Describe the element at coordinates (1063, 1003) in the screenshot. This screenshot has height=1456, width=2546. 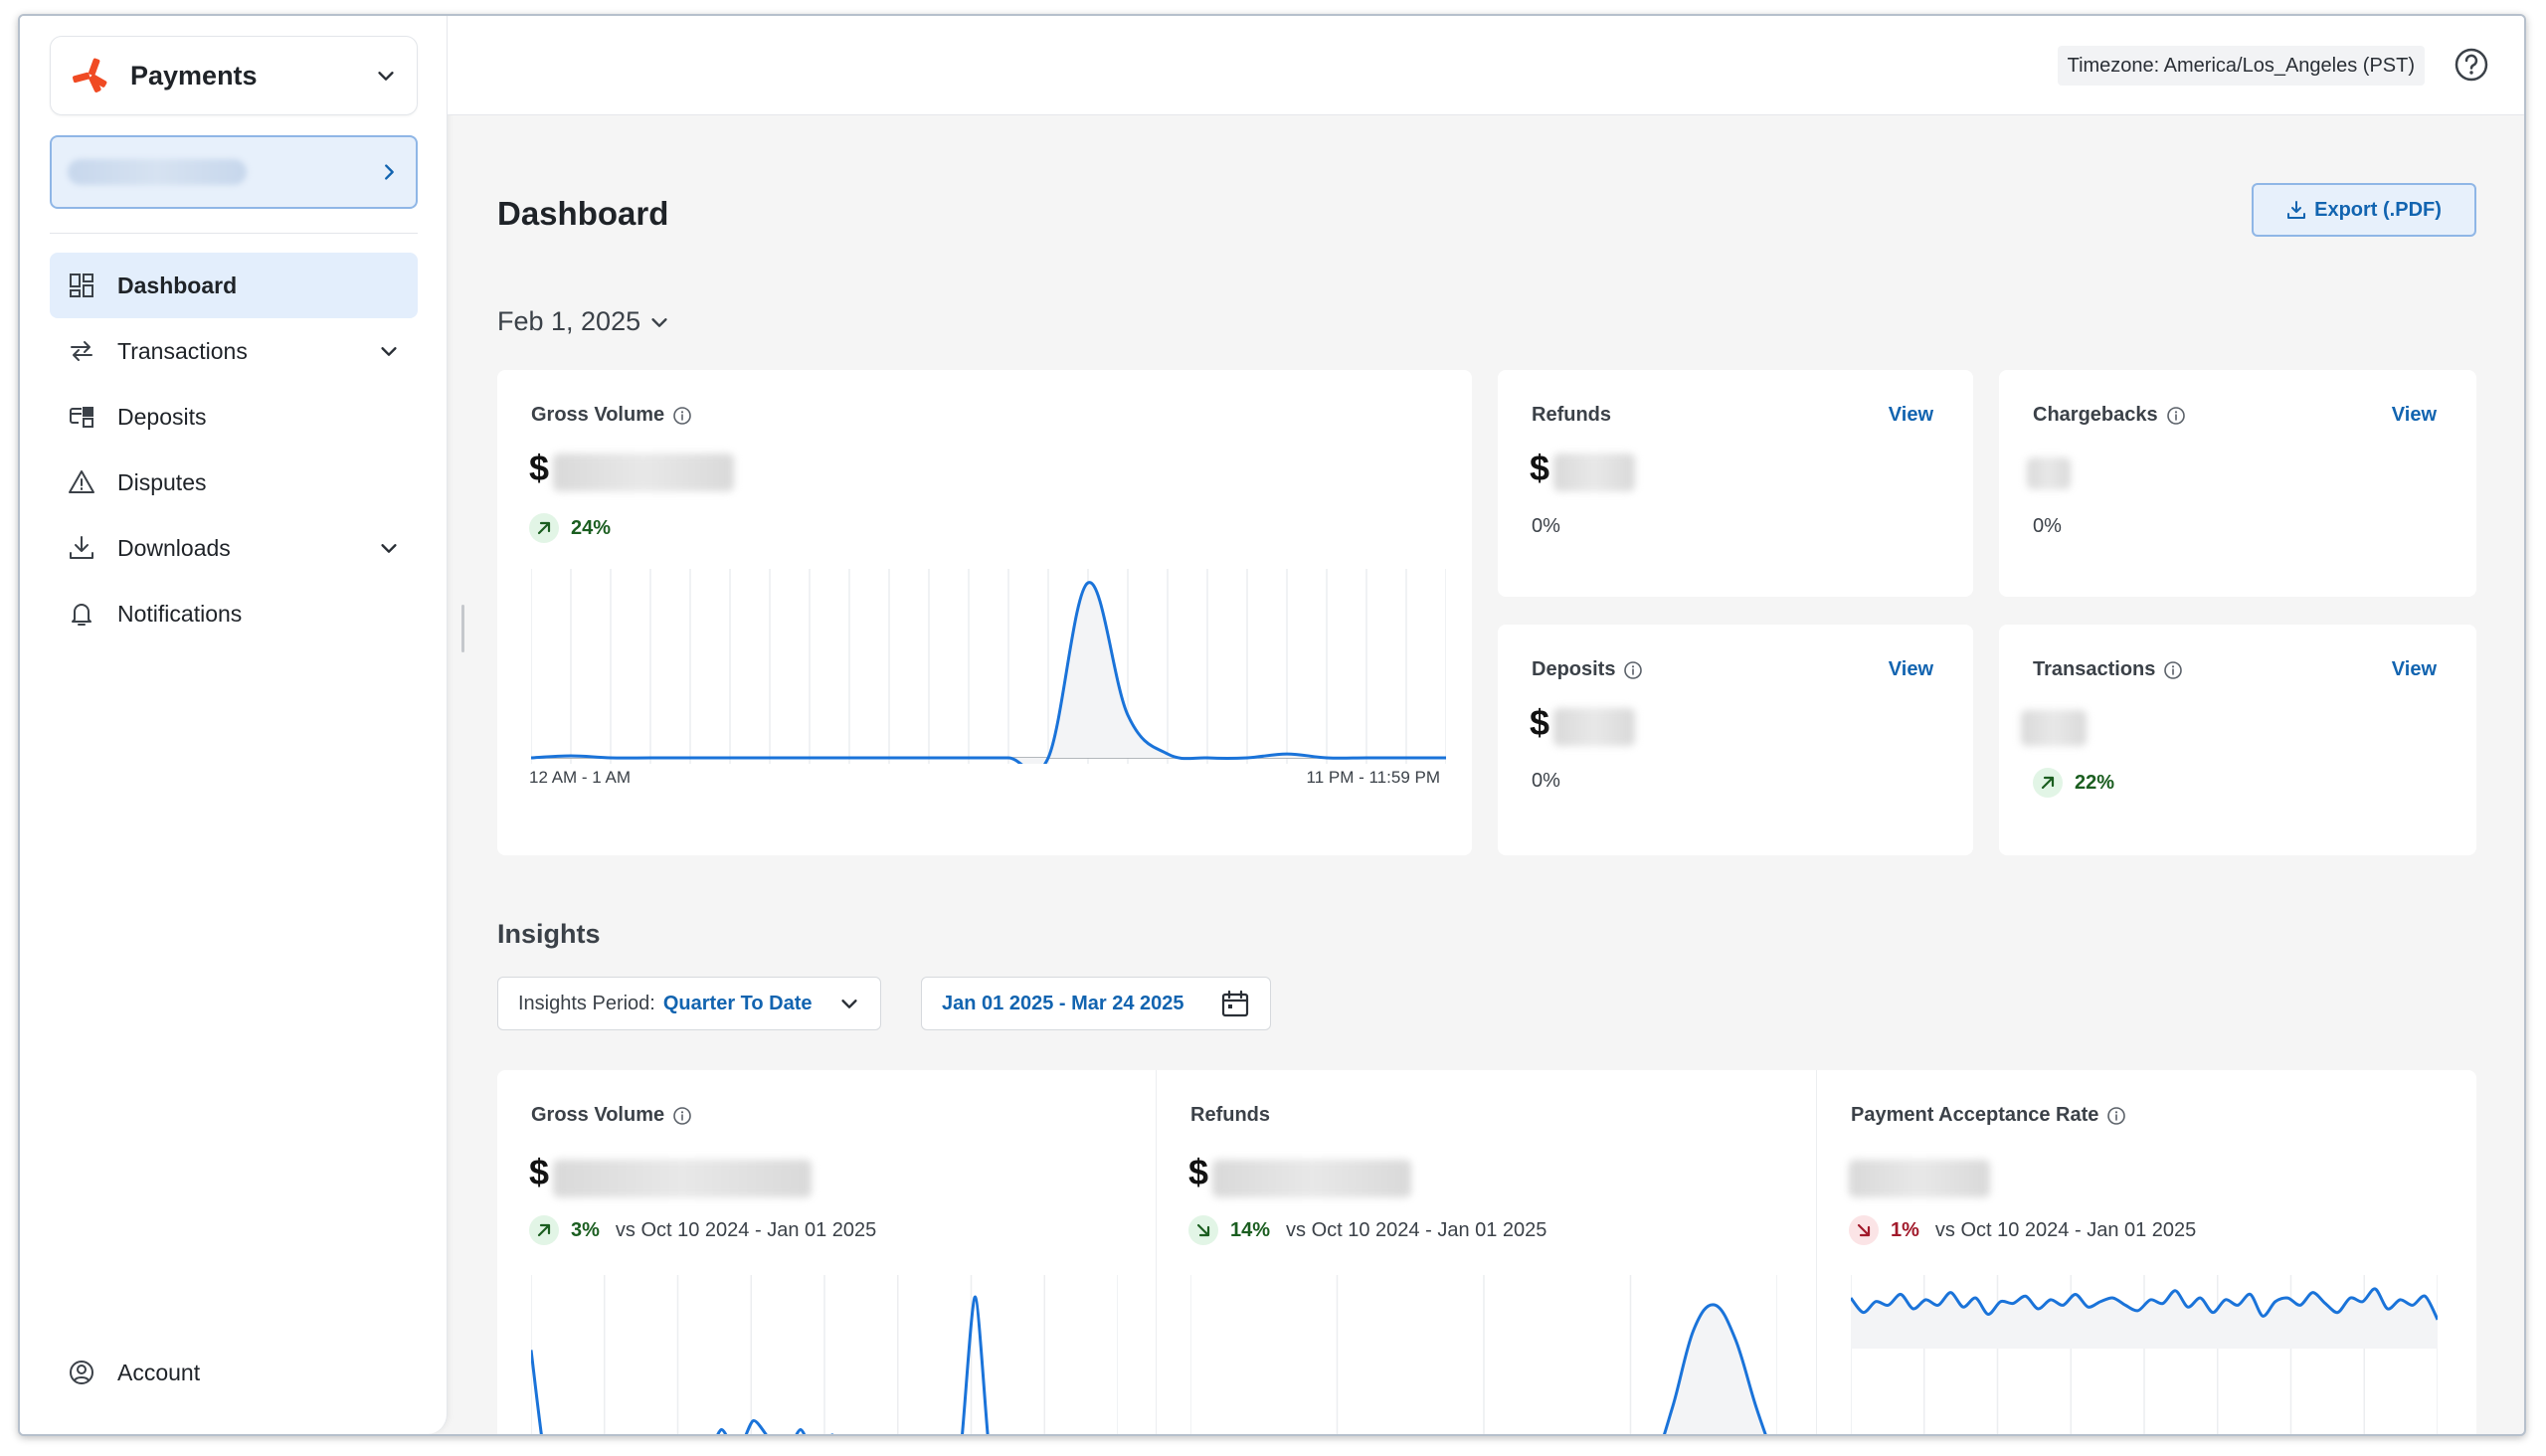
I see `date-range-value: Jan 01 2025 - Mar 24 2025` at that location.